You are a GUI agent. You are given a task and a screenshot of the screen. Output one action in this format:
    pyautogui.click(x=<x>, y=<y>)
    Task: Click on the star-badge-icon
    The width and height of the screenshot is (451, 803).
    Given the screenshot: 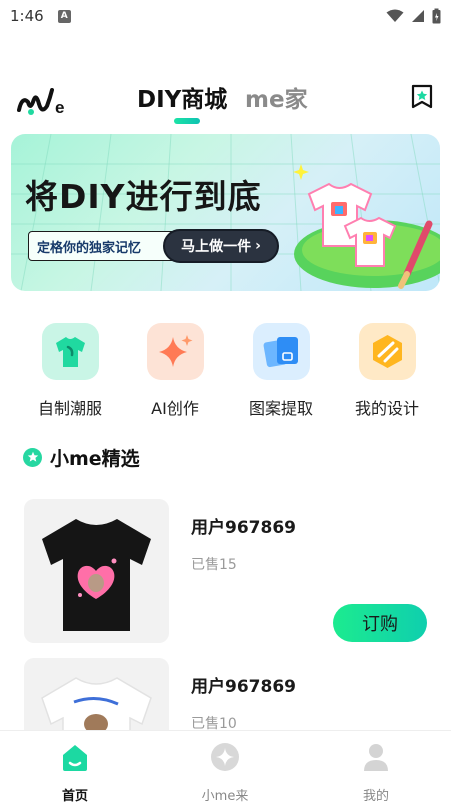 What is the action you would take?
    pyautogui.click(x=32, y=457)
    